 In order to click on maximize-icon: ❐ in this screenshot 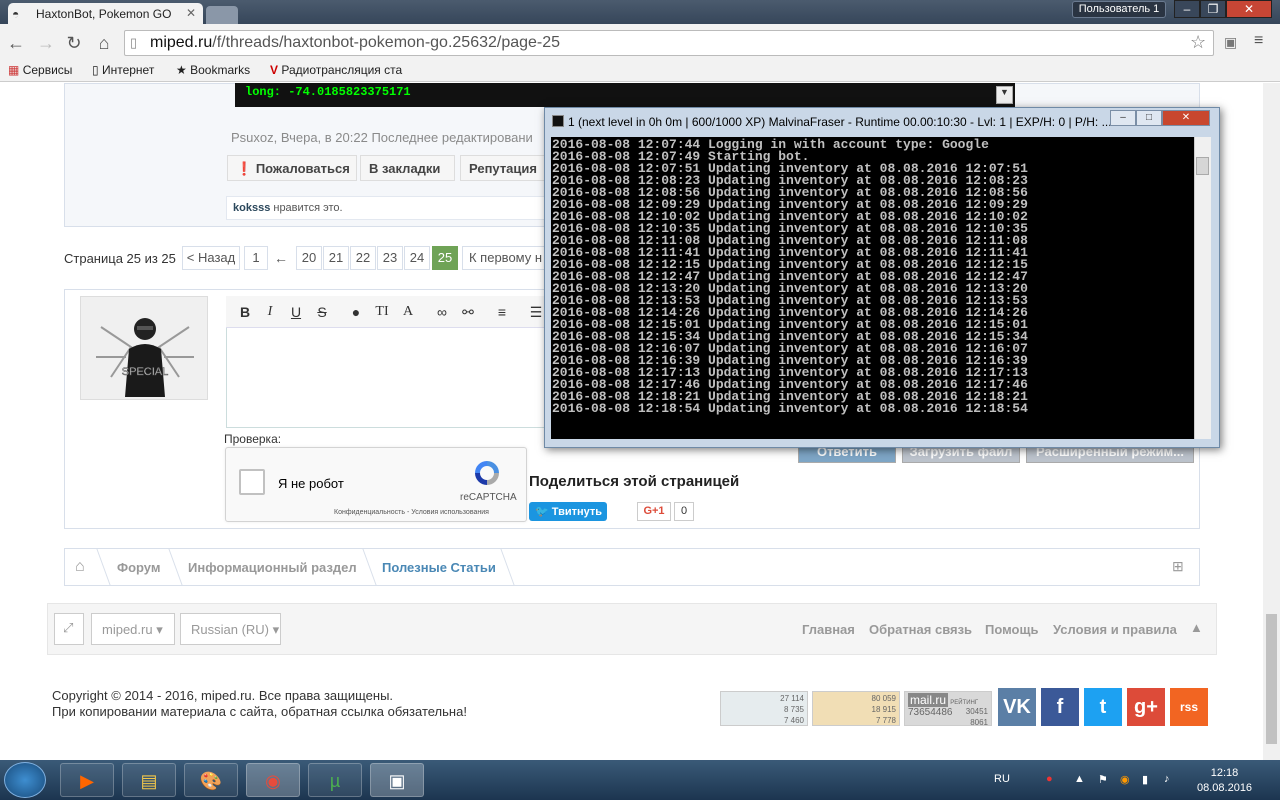, I will do `click(1213, 9)`.